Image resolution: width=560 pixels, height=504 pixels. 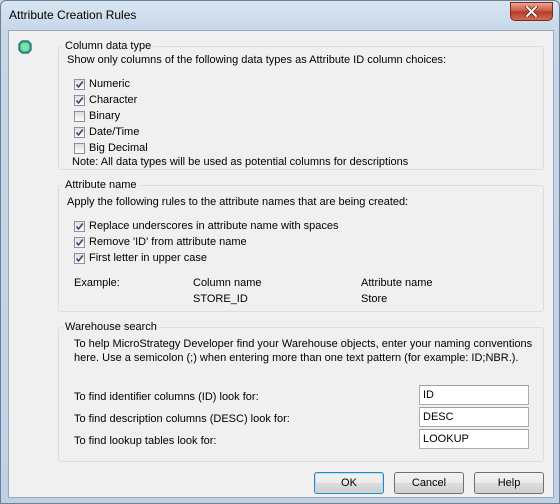 I want to click on checkbox-remove-id: Remove 'ID' from attribute name, so click(x=160, y=242).